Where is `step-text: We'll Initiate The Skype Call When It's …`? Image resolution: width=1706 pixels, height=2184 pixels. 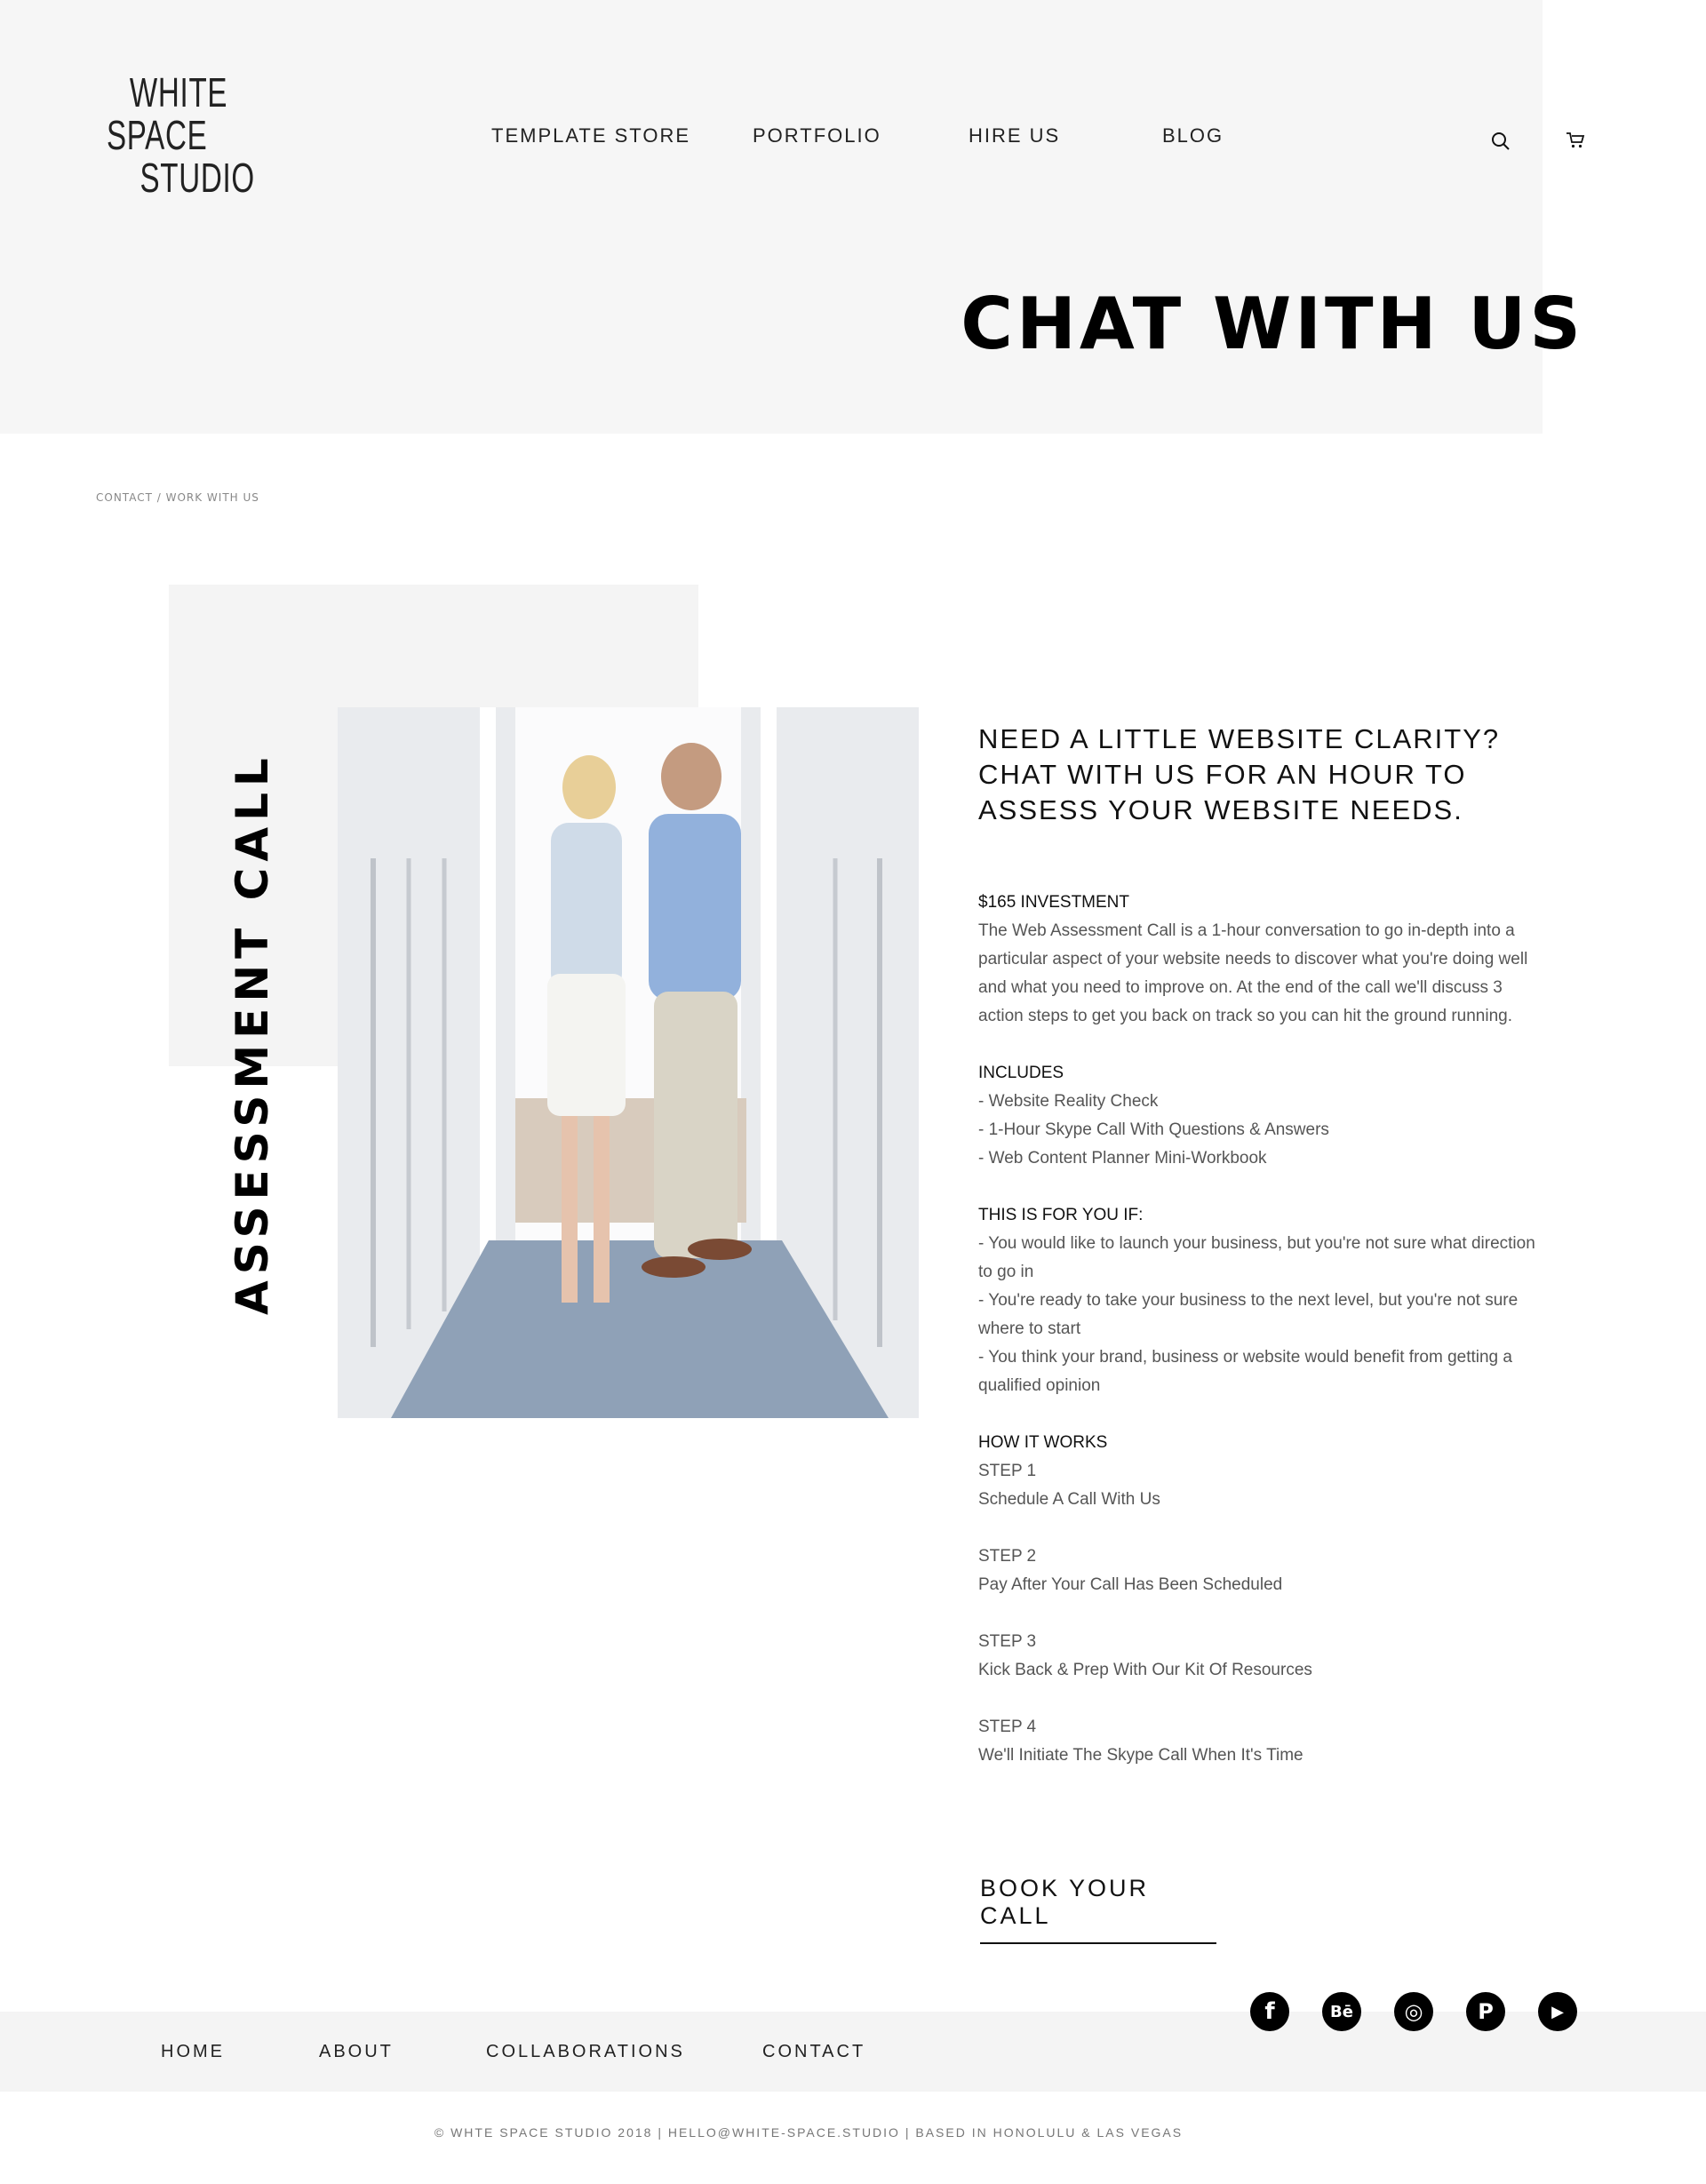
step-text: We'll Initiate The Skype Call When It's … is located at coordinates (1140, 1755).